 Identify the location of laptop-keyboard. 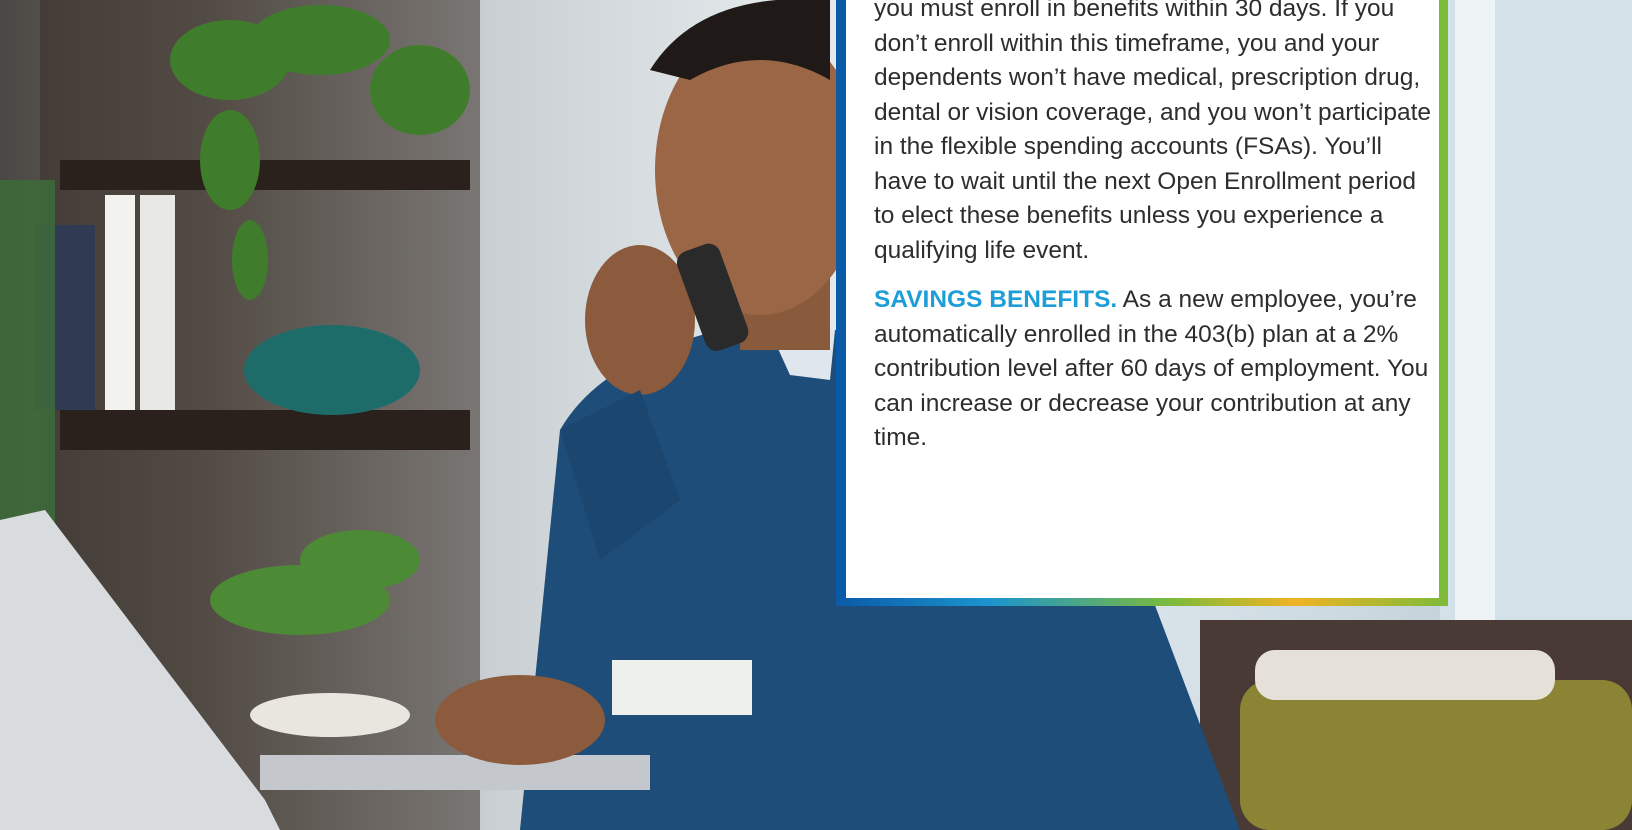
(455, 772).